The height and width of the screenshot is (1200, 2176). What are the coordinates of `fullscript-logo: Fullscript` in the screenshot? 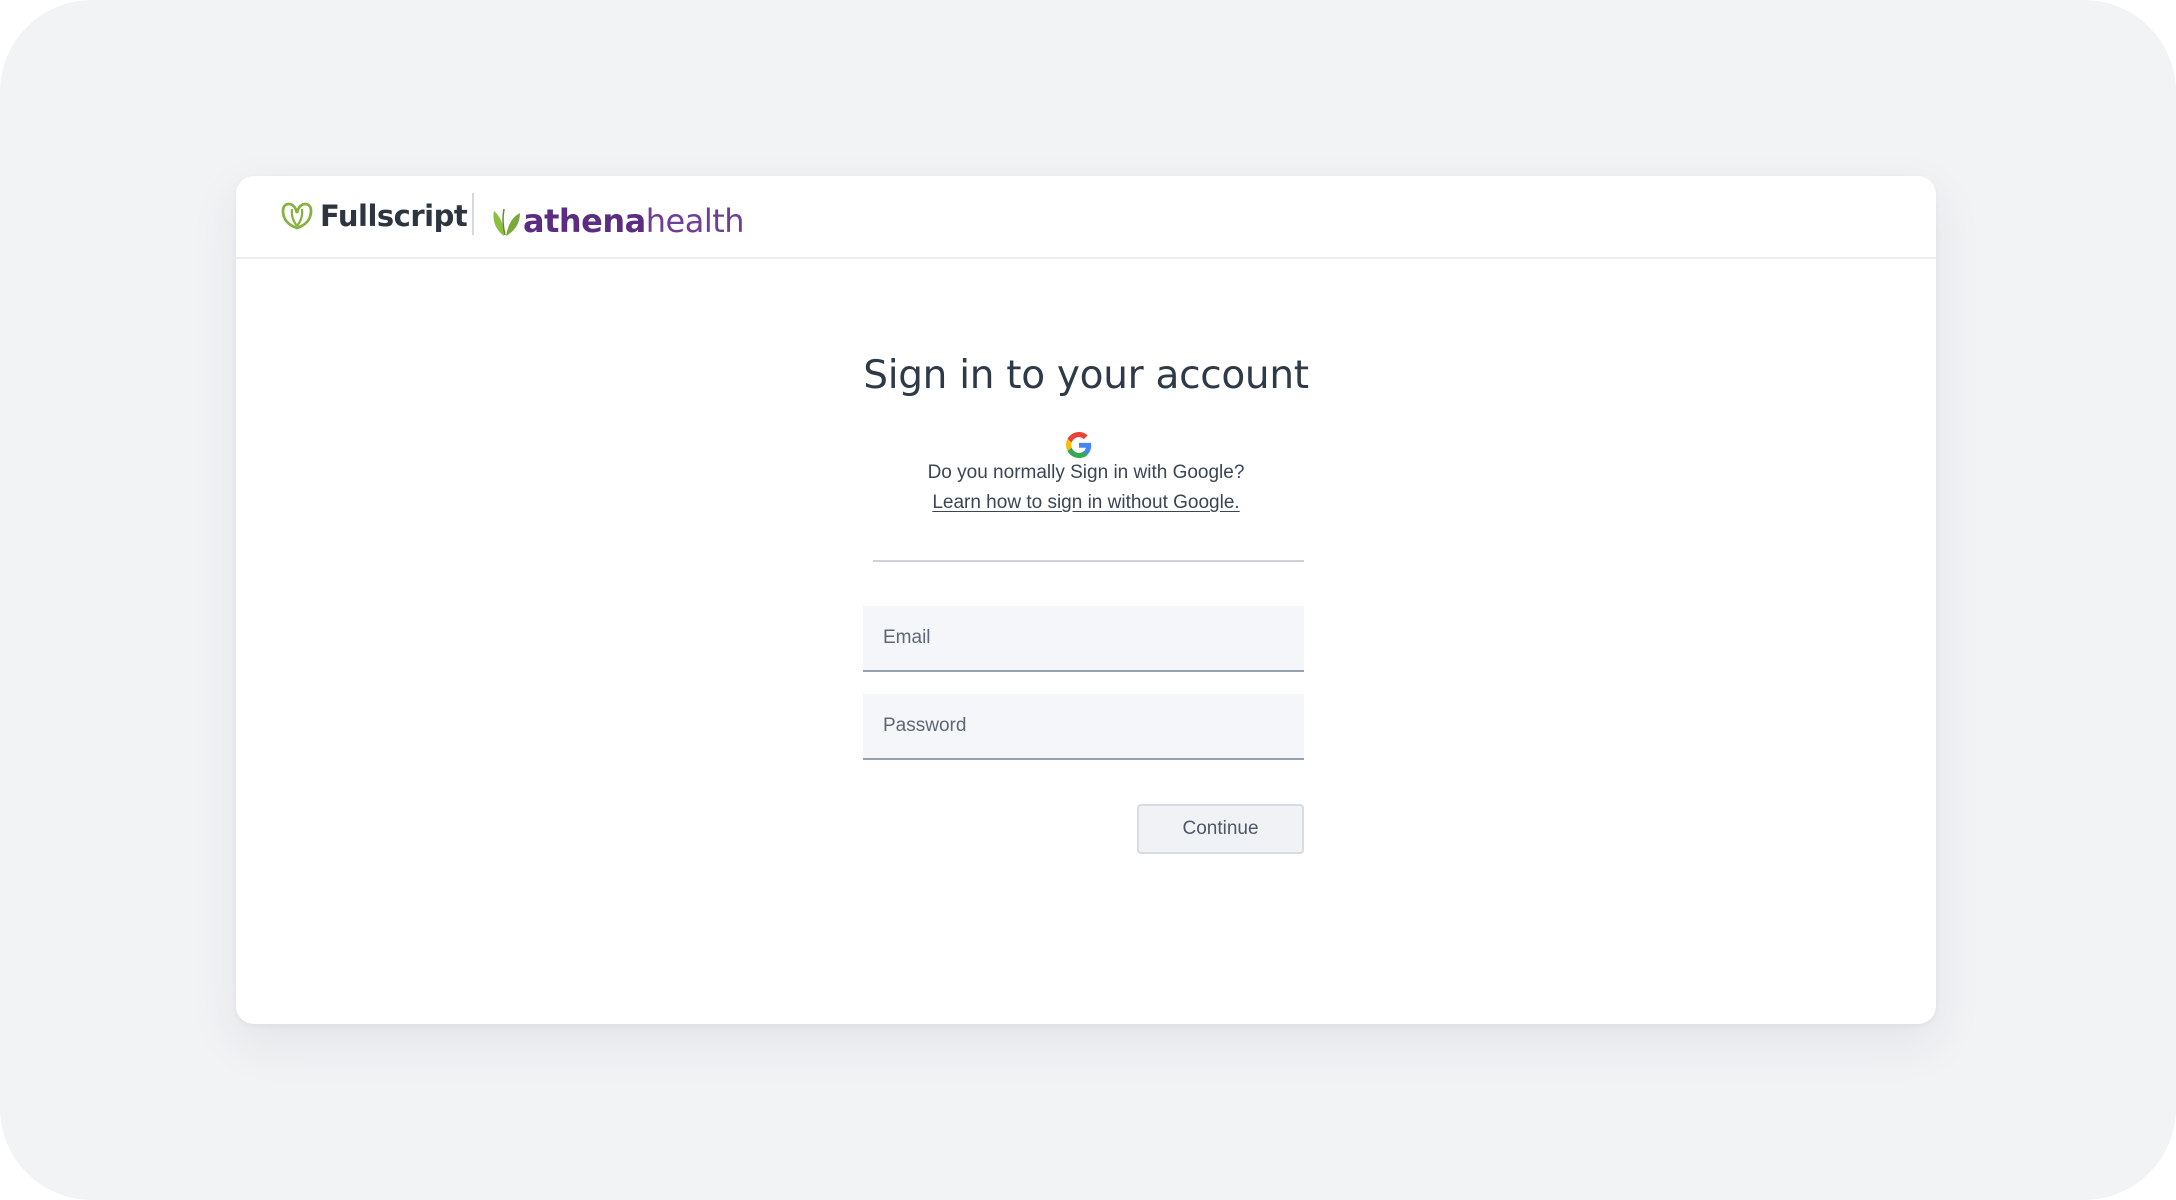 It's located at (374, 216).